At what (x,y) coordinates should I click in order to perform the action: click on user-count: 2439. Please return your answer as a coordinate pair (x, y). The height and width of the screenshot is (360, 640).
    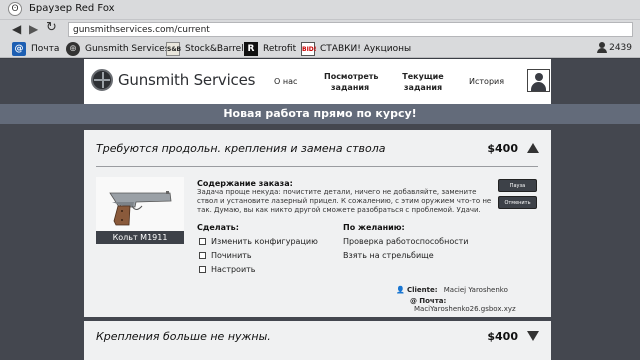
    Looking at the image, I should click on (614, 47).